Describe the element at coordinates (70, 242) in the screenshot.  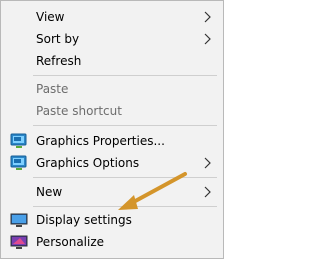
I see `menu-item-label: Personalize` at that location.